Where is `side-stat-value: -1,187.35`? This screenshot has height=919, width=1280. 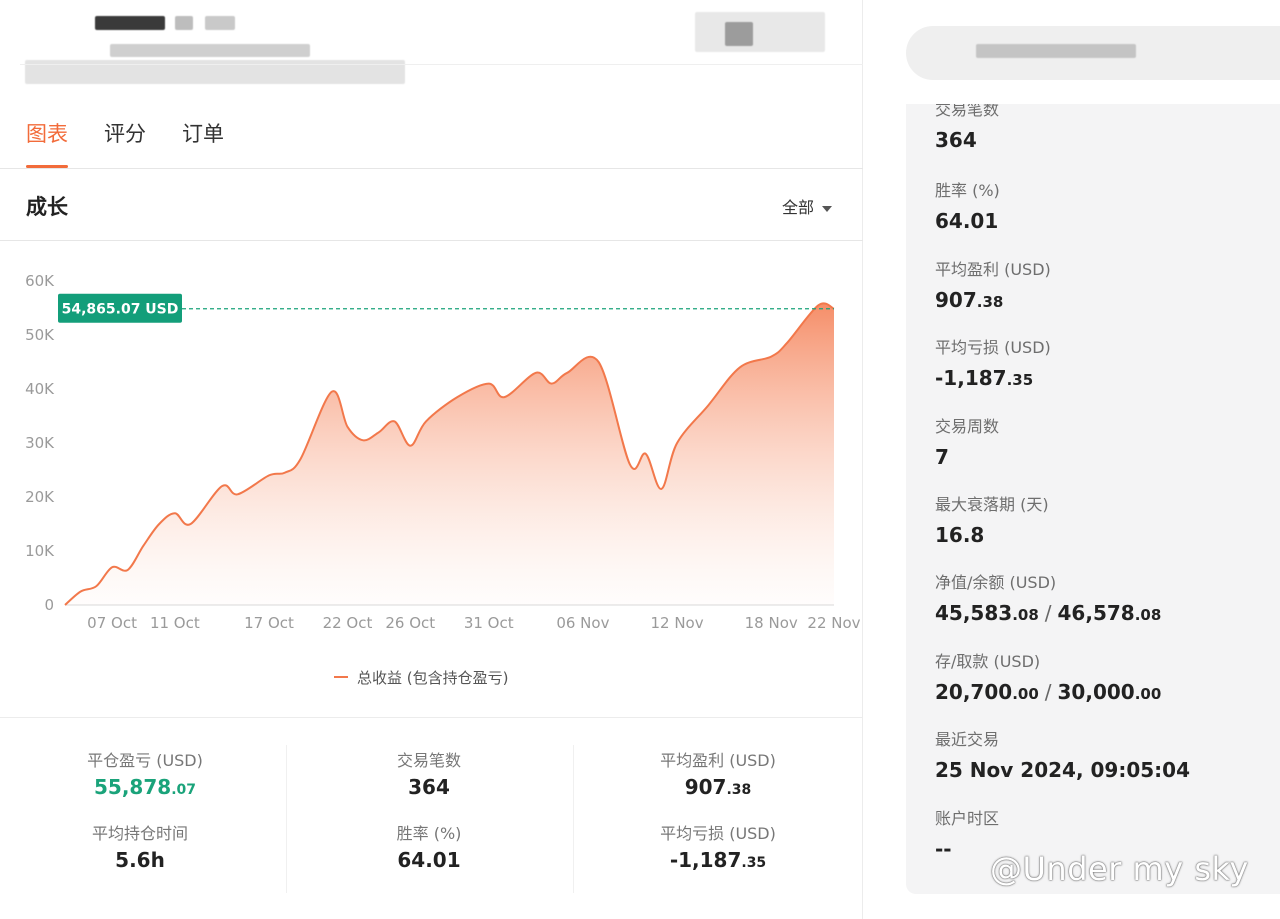 side-stat-value: -1,187.35 is located at coordinates (984, 378).